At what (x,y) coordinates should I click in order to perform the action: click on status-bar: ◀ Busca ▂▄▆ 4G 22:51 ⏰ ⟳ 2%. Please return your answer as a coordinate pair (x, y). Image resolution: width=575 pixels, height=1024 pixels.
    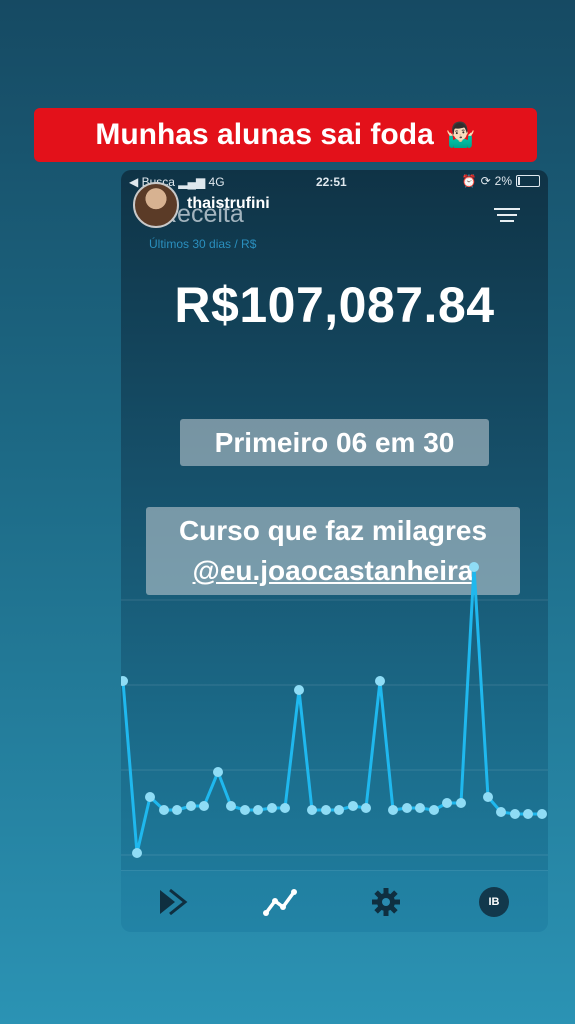
    Looking at the image, I should click on (334, 182).